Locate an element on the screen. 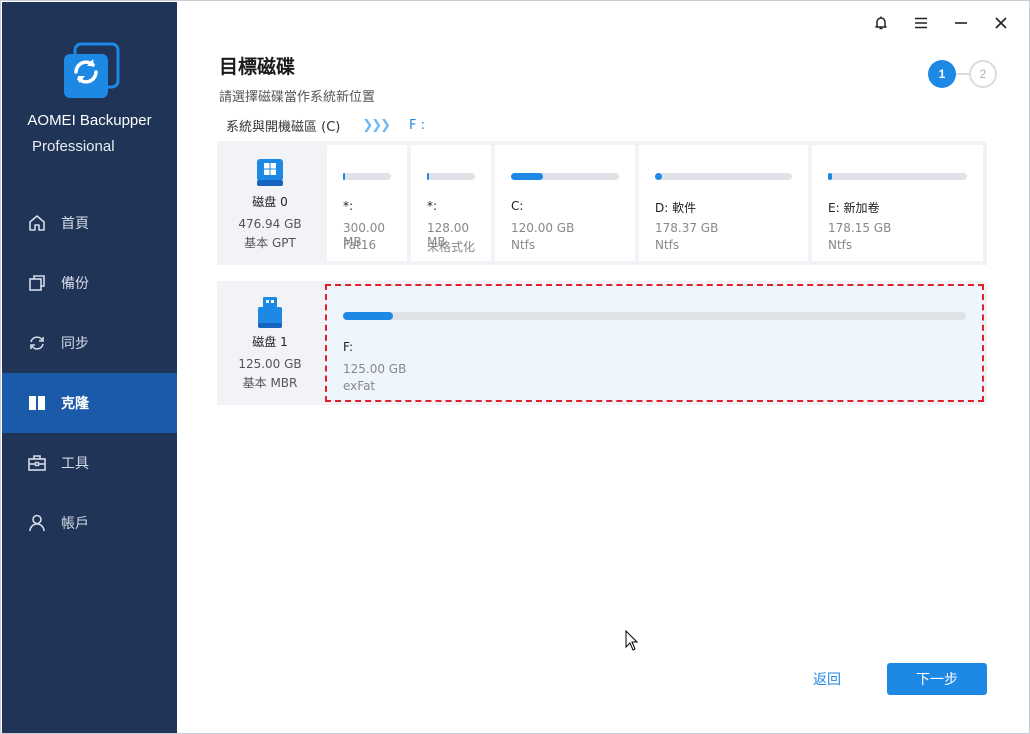 The image size is (1030, 734). sidebar-item-label: 備份 is located at coordinates (75, 284).